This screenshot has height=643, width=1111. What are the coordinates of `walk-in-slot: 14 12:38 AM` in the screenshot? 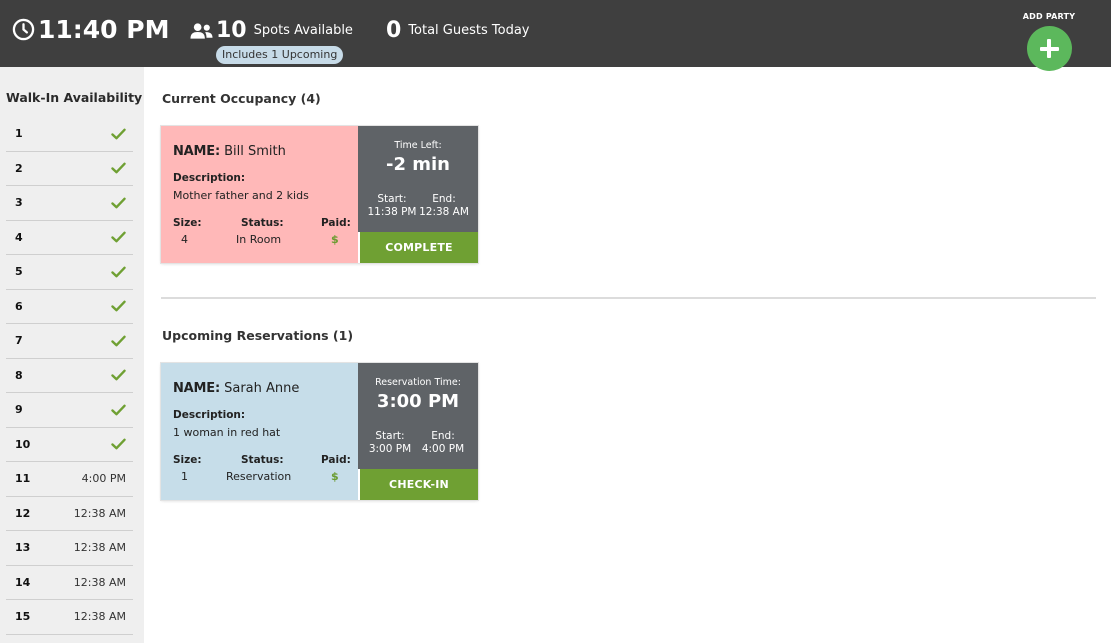 It's located at (69, 583).